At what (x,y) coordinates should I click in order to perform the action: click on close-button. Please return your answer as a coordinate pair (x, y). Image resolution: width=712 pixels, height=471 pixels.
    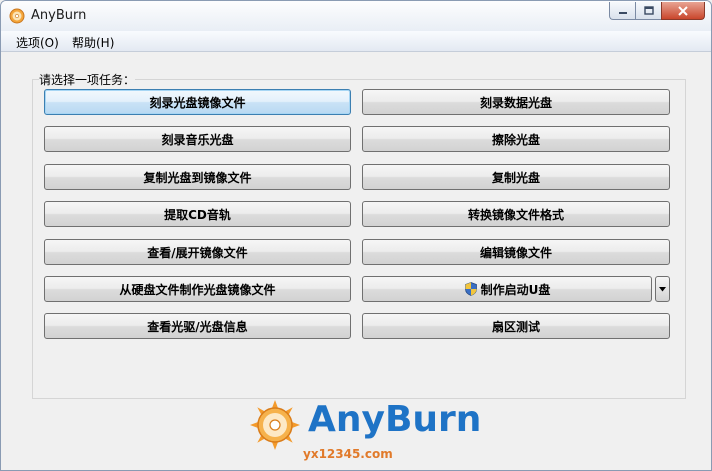
    Looking at the image, I should click on (683, 11).